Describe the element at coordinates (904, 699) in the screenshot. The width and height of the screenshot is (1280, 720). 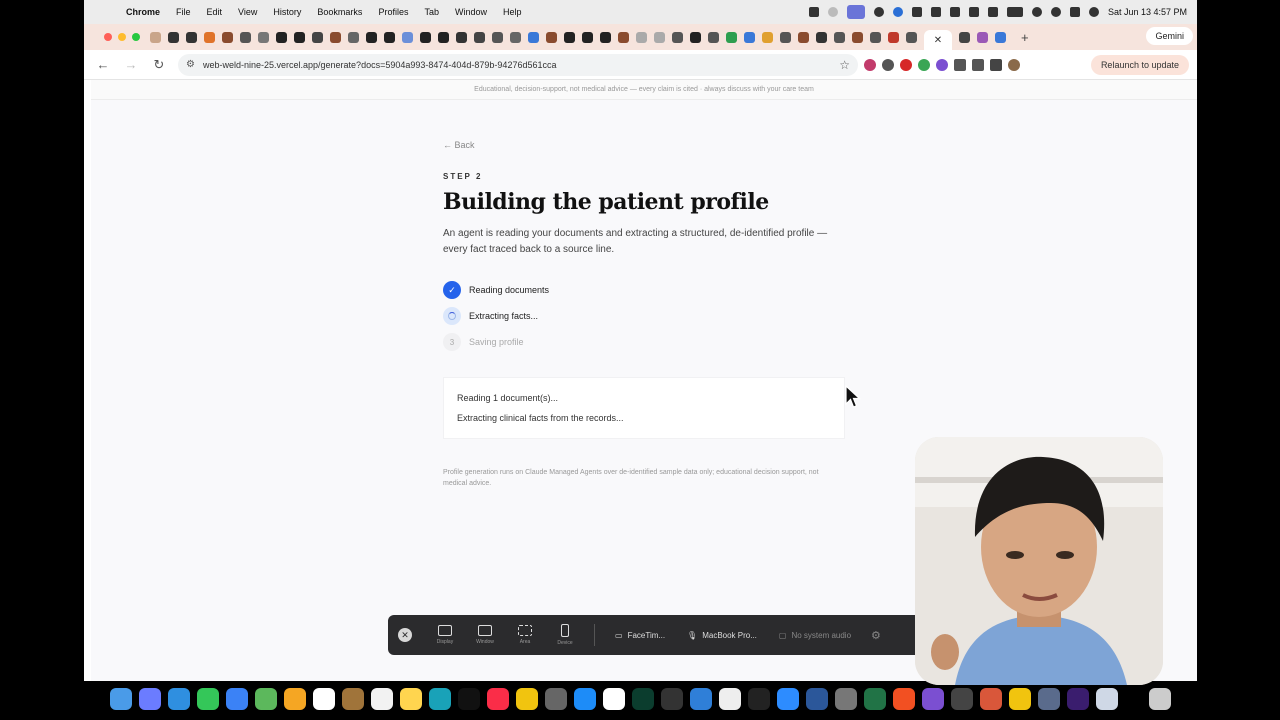
I see `office-icon` at that location.